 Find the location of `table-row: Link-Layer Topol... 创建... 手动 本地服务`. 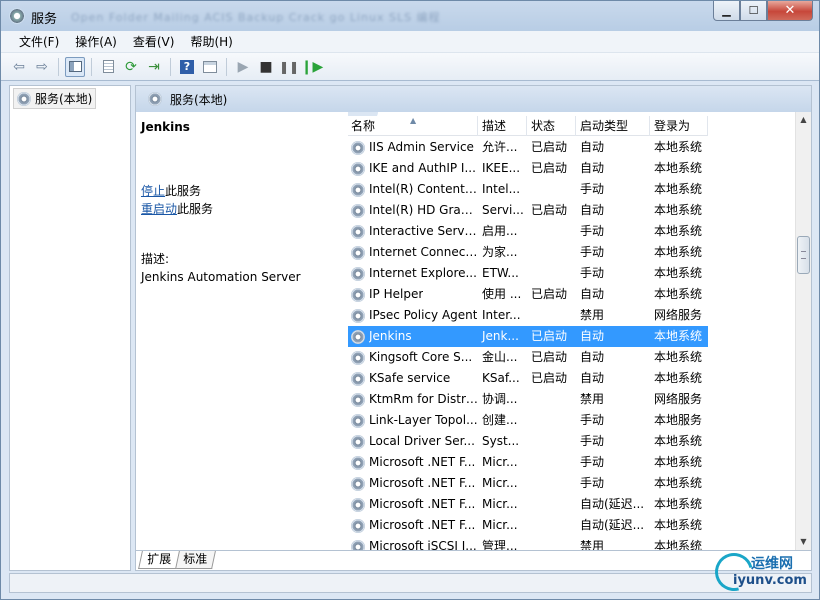

table-row: Link-Layer Topol... 创建... 手动 本地服务 is located at coordinates (528, 420).